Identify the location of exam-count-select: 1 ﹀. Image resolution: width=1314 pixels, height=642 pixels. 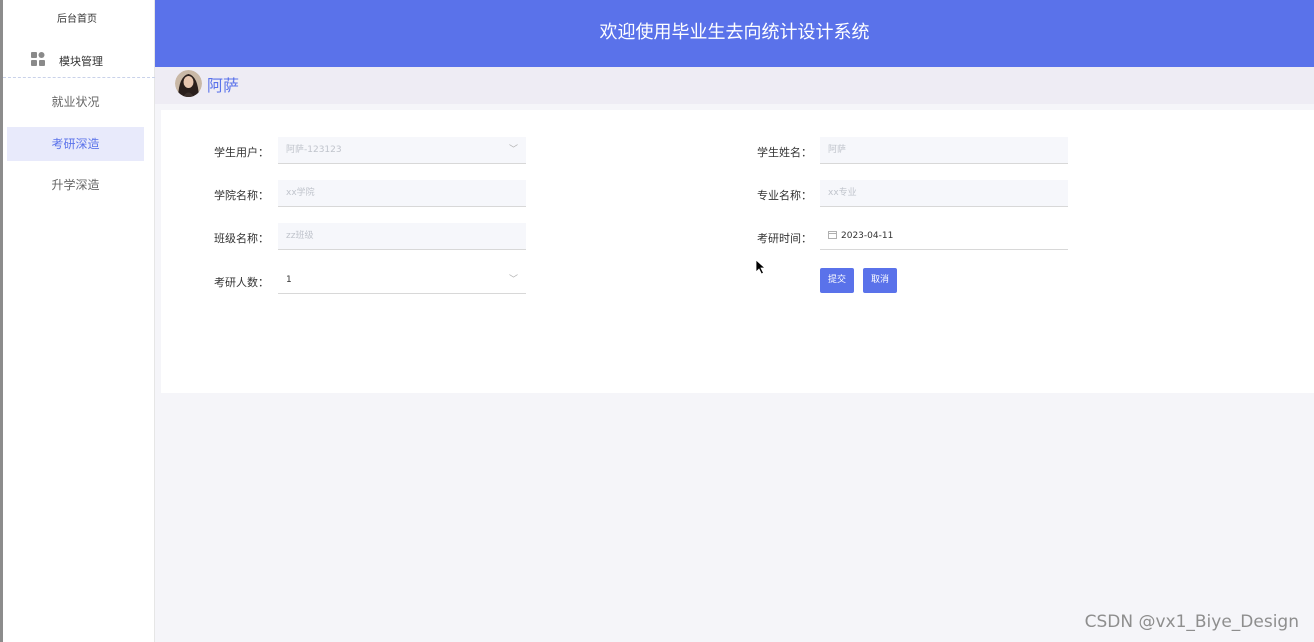
(402, 280).